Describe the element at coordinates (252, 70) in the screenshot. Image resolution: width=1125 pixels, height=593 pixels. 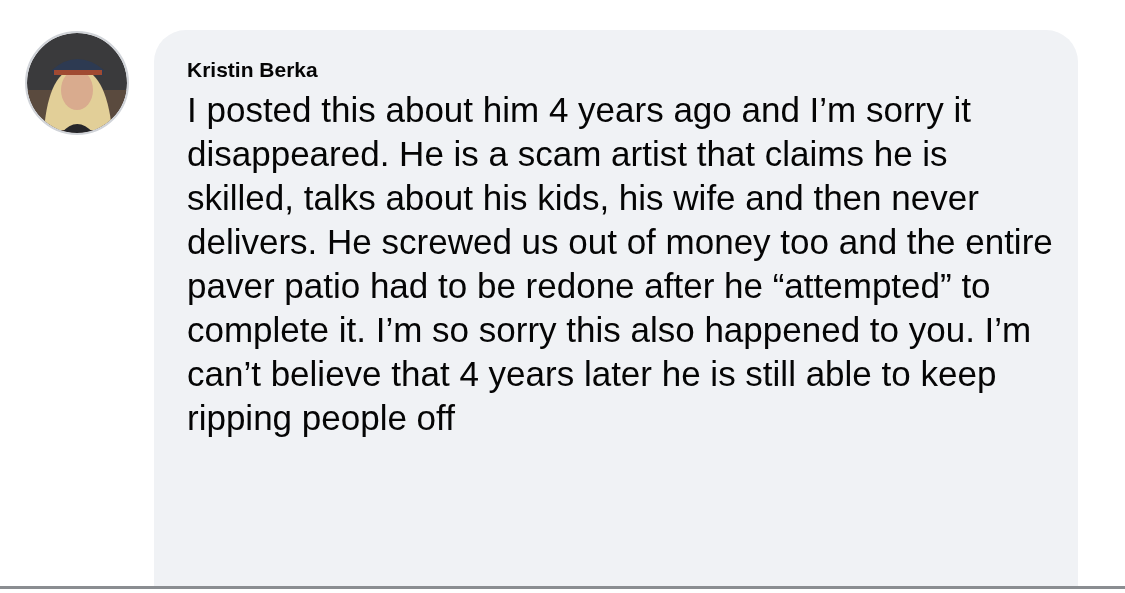
I see `author-name: Kristin Berka` at that location.